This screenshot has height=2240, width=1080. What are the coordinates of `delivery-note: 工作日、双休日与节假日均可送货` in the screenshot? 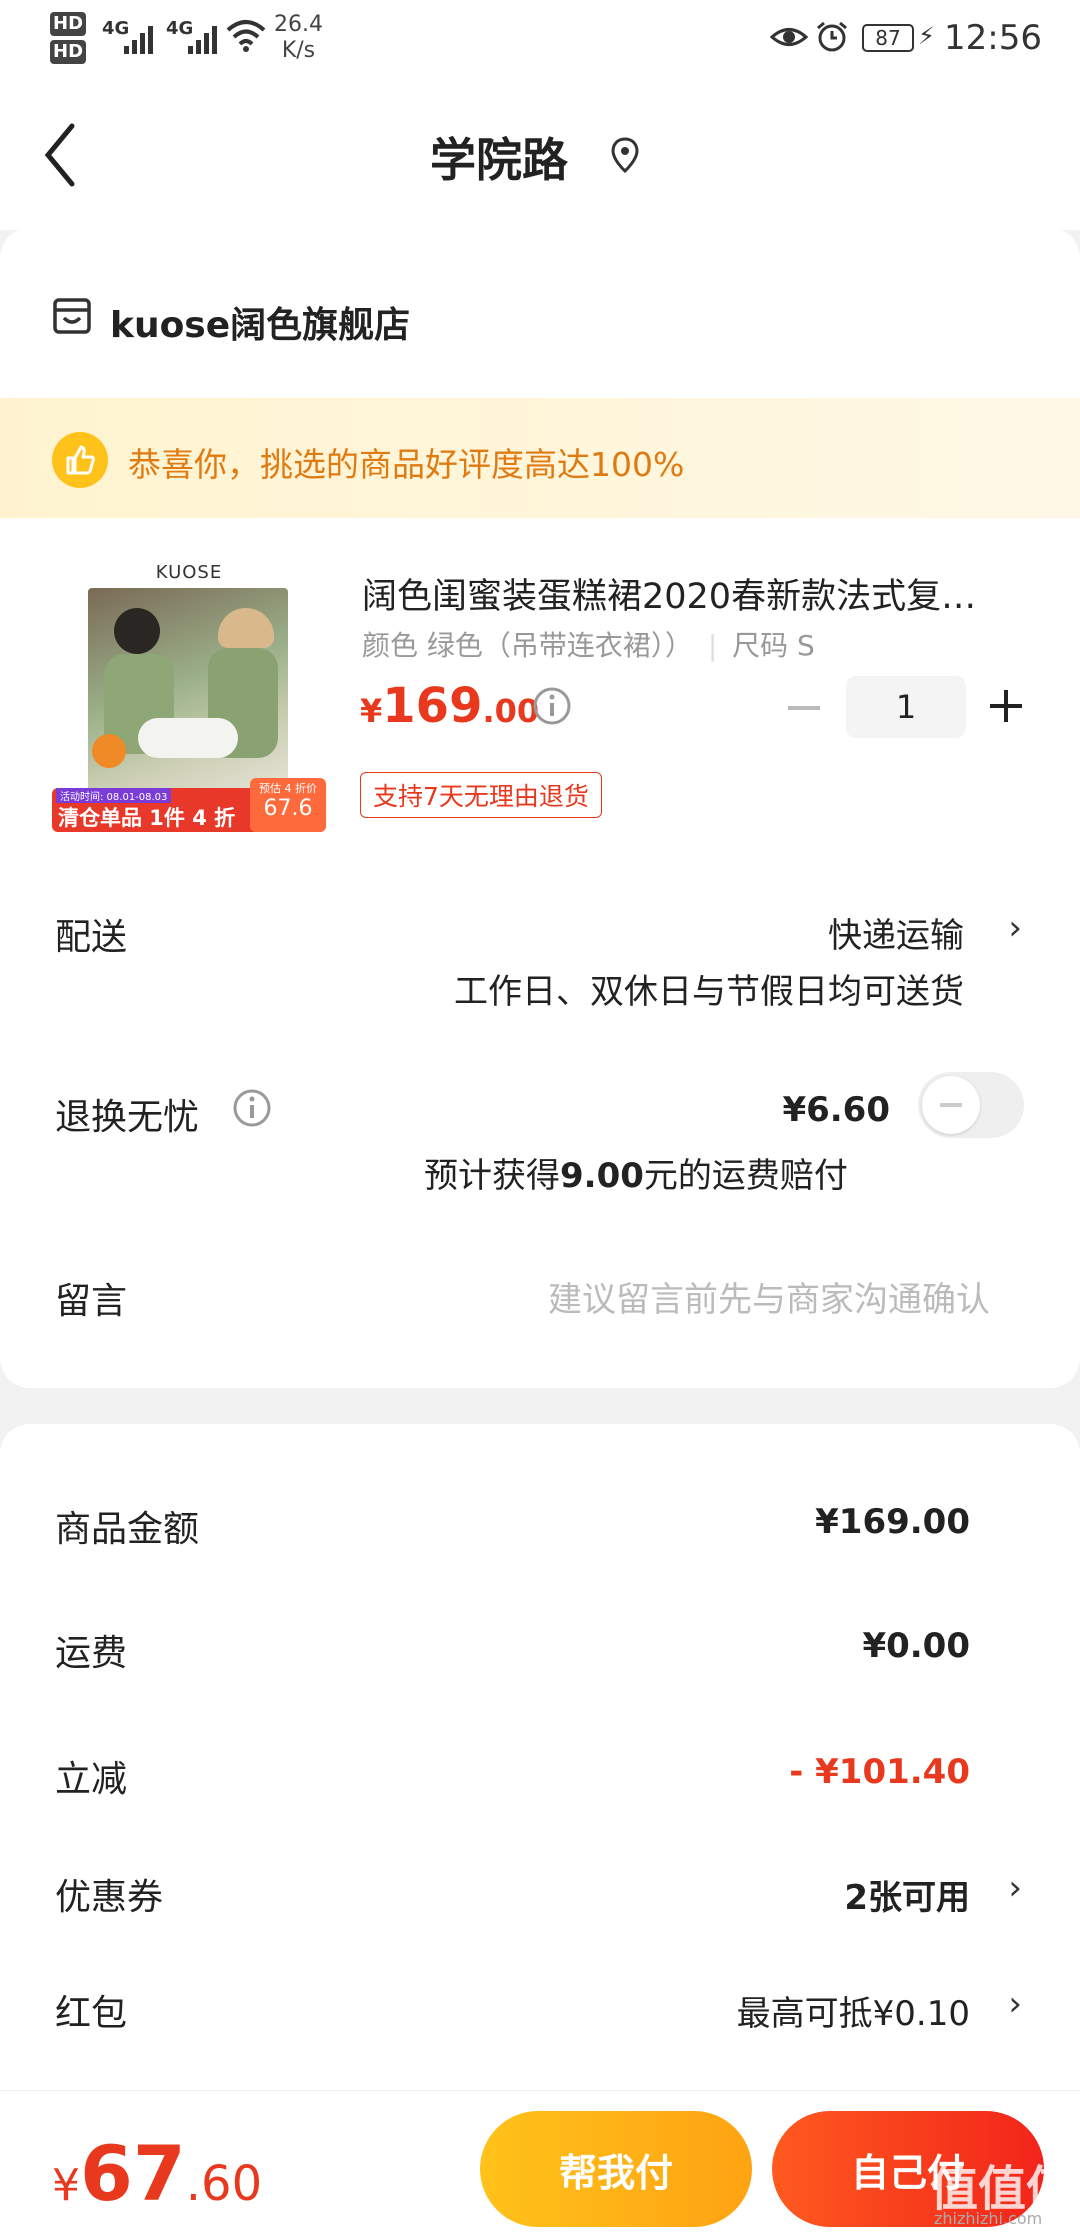 It's located at (709, 992).